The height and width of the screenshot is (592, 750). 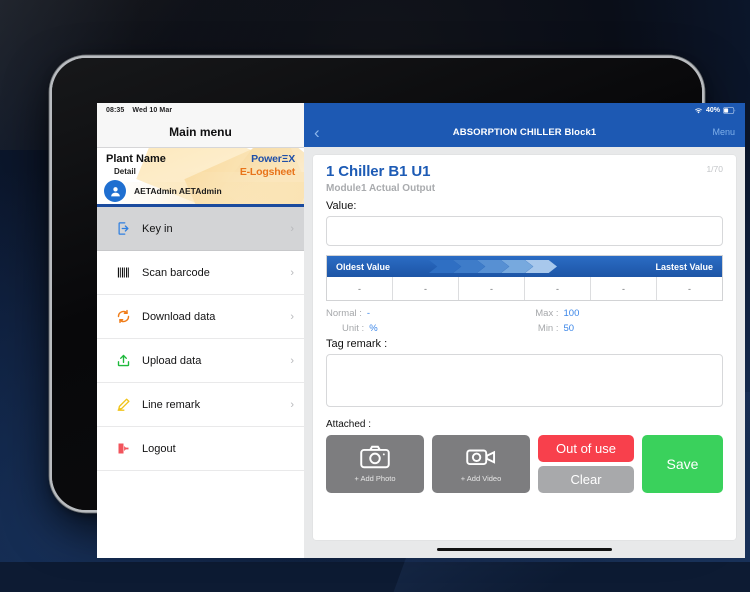 I want to click on plant-name-label: Plant Name, so click(x=136, y=159).